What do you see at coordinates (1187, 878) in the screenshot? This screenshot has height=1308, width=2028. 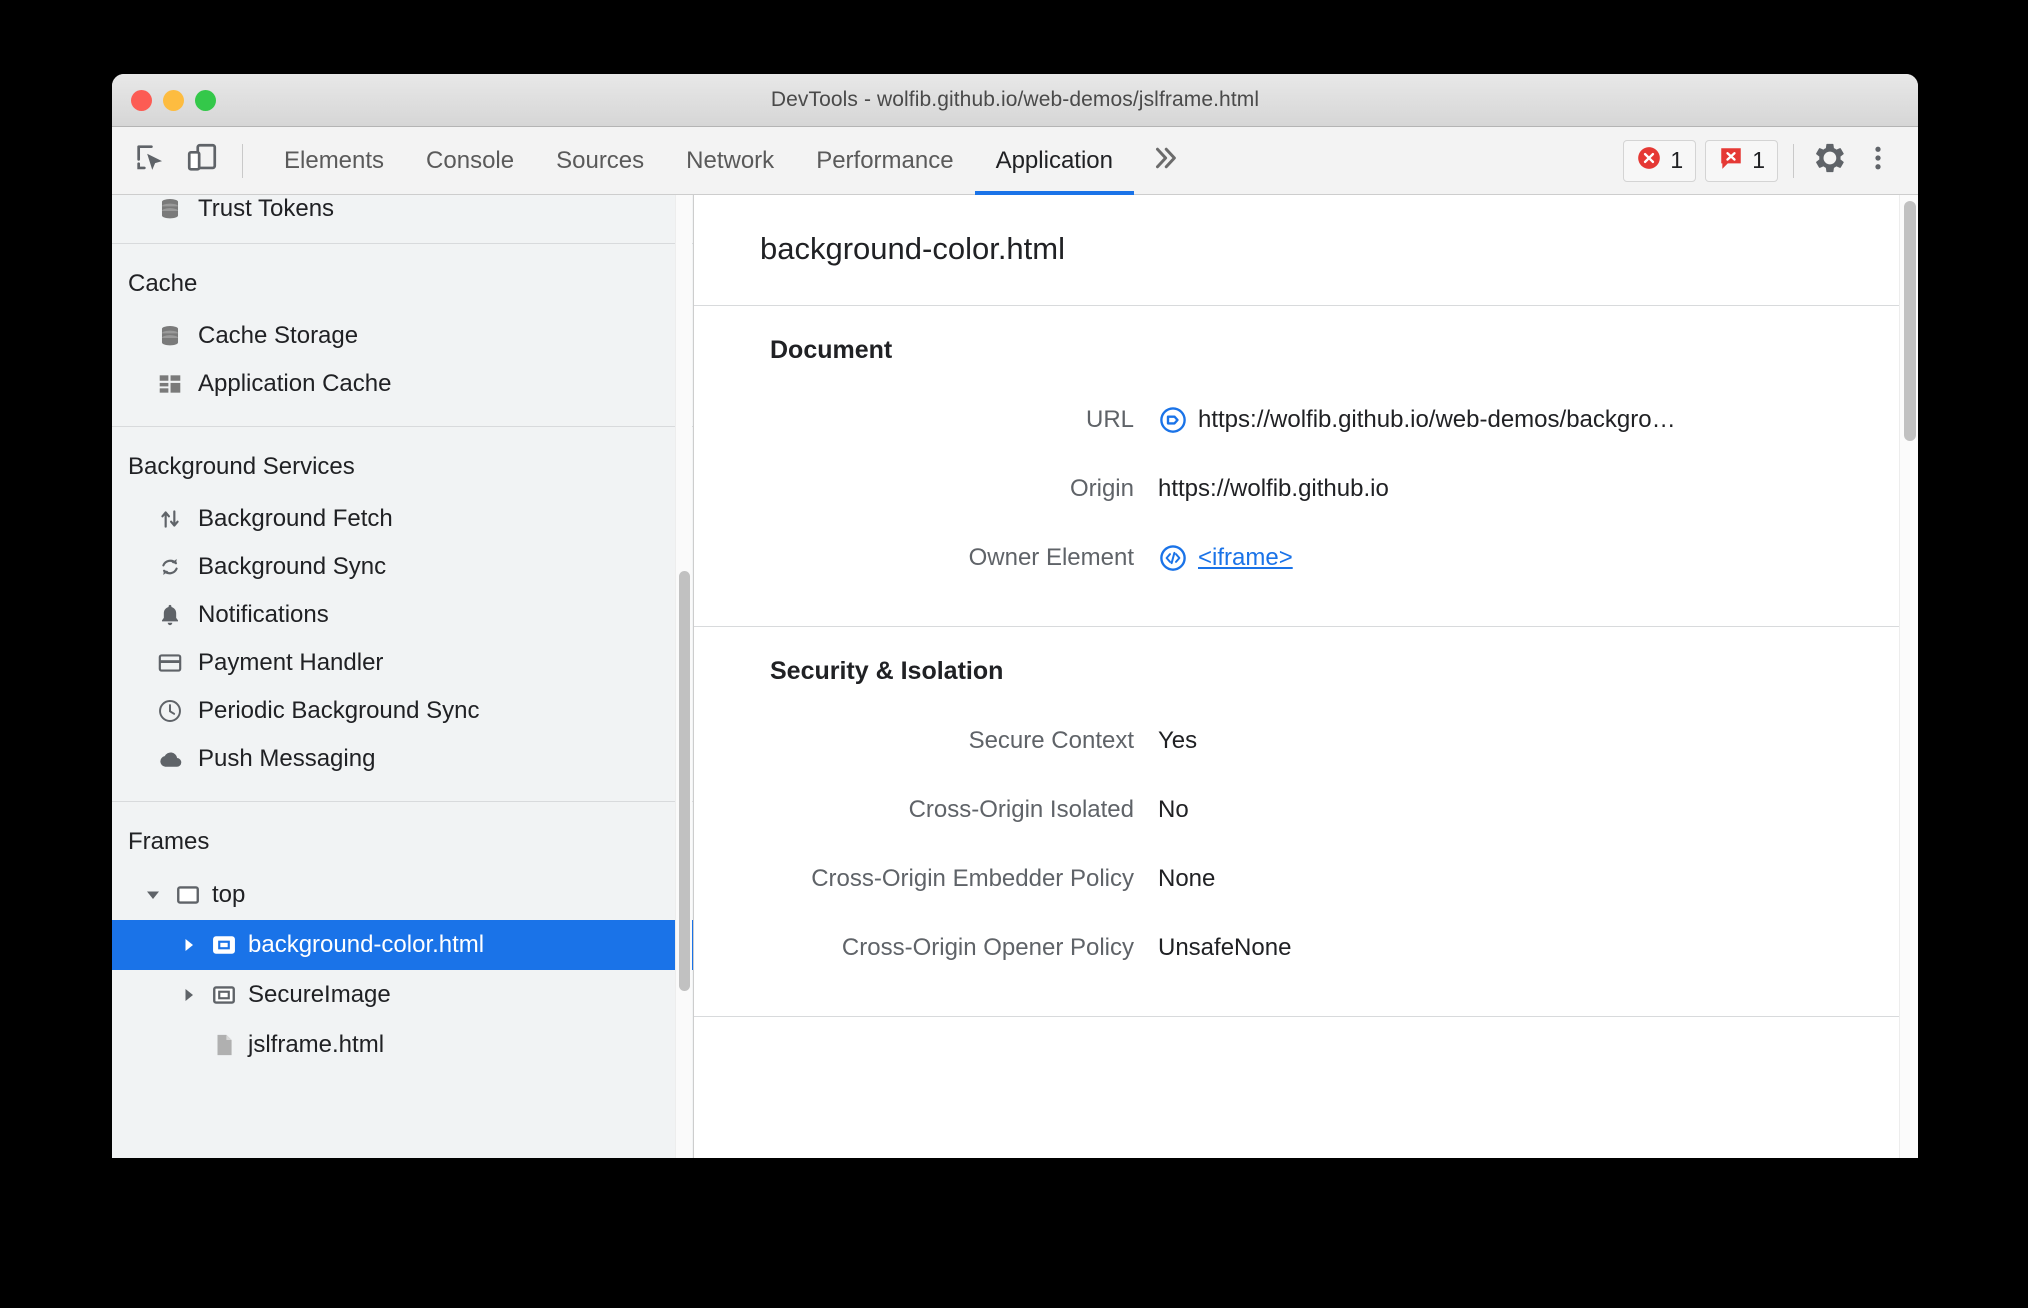 I see `cross-origin-embedder-policy-value: None` at bounding box center [1187, 878].